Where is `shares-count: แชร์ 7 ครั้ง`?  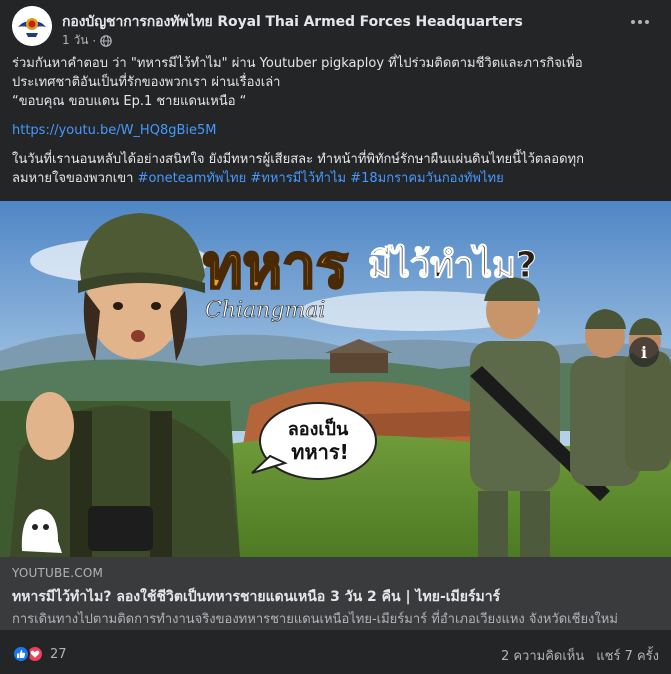 shares-count: แชร์ 7 ครั้ง is located at coordinates (627, 655).